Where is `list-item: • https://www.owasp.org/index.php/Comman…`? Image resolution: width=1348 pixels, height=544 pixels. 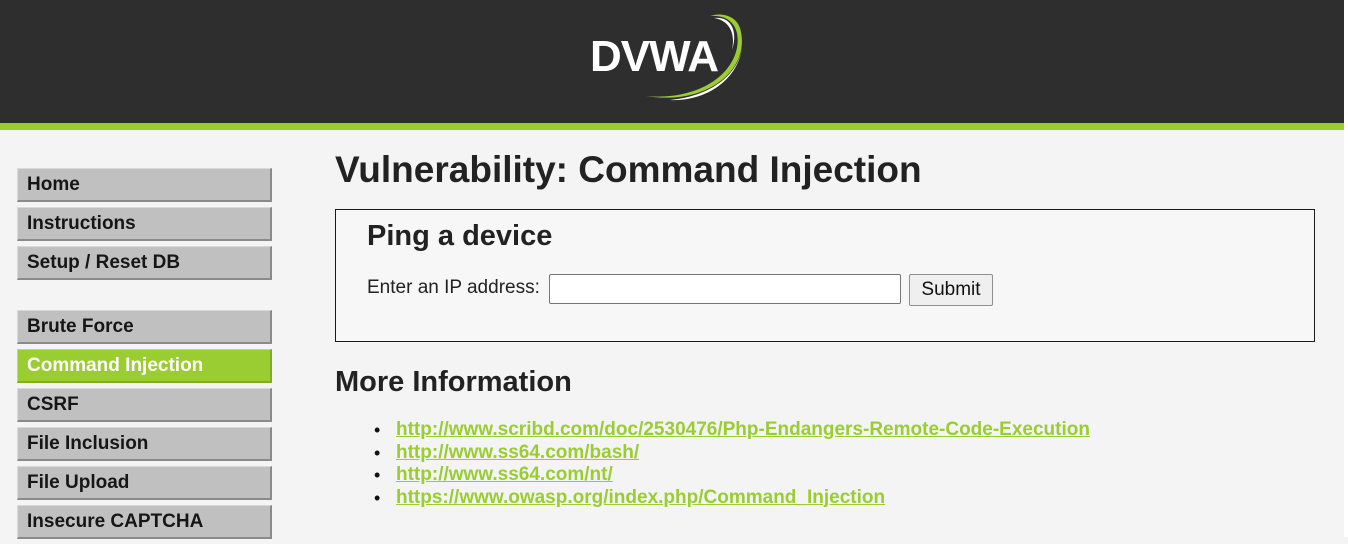
list-item: • https://www.owasp.org/index.php/Comman… is located at coordinates (732, 498).